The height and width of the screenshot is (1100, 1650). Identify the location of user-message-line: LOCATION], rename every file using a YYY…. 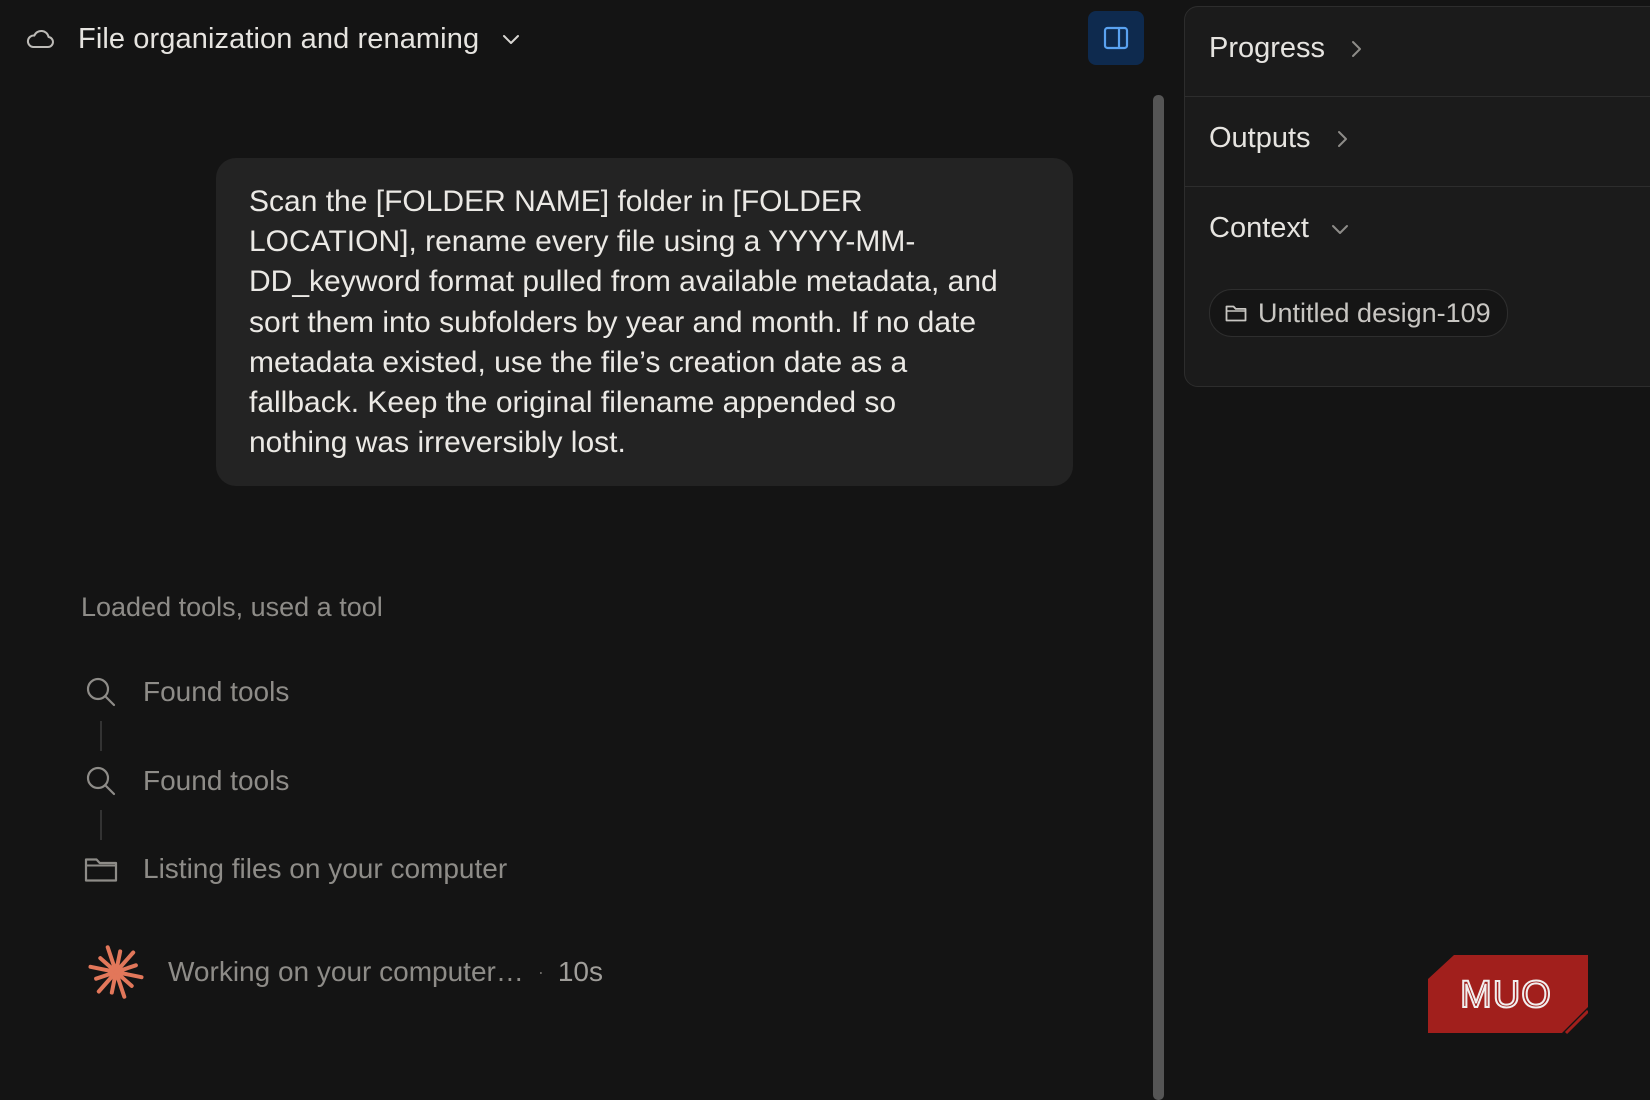
(582, 242).